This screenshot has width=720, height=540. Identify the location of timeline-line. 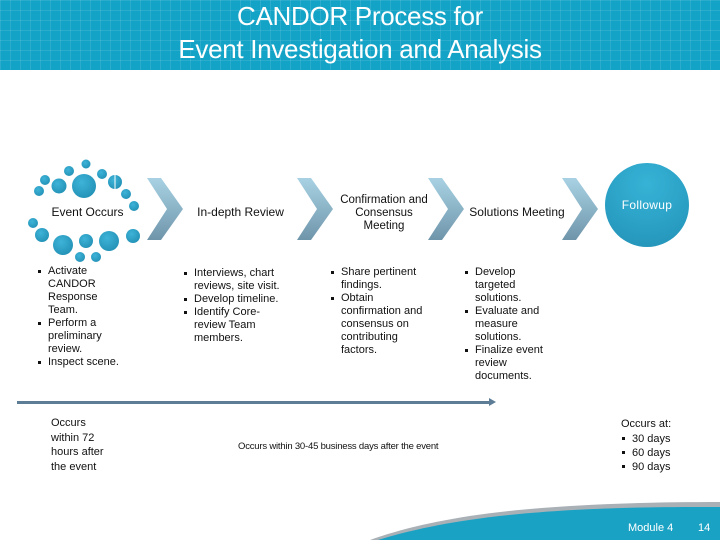
(254, 402).